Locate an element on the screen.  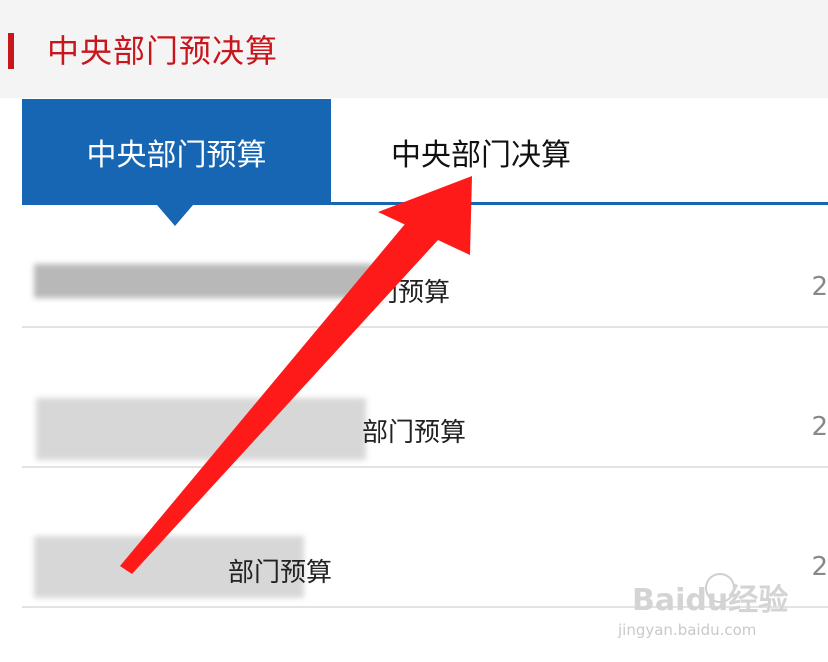
watermark-sub: jingyan.baidu.com is located at coordinates (687, 630).